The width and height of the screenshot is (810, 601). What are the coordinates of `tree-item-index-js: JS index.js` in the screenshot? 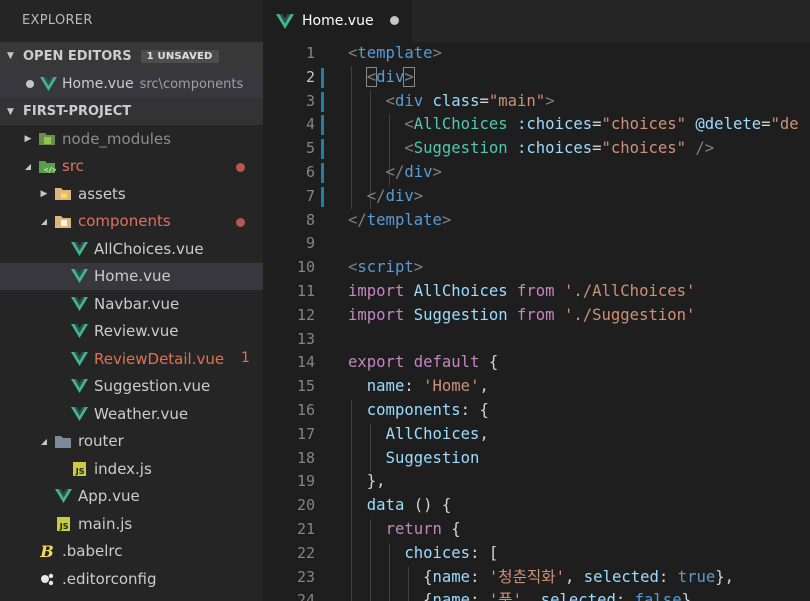 It's located at (131, 469).